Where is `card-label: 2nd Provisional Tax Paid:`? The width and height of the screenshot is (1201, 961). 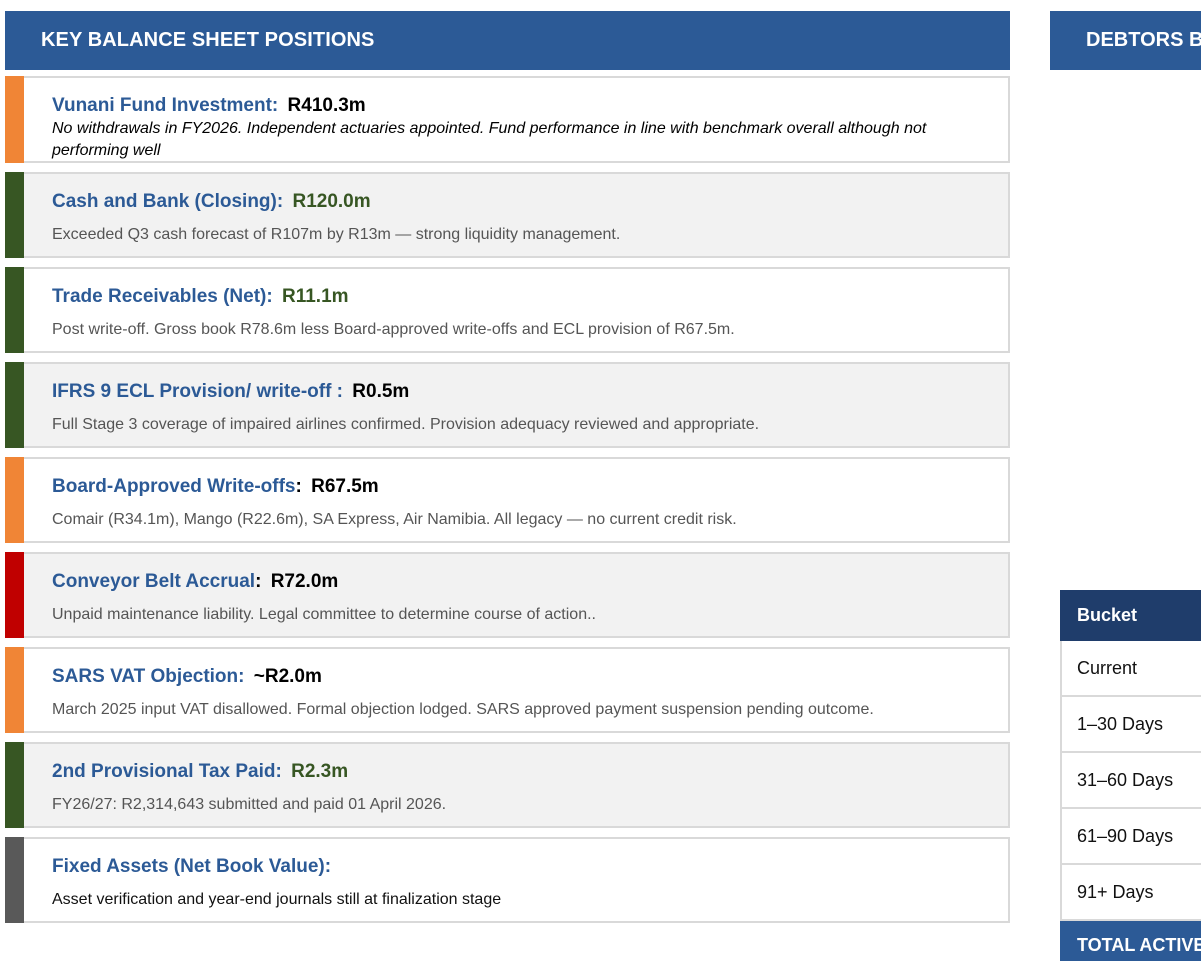
card-label: 2nd Provisional Tax Paid: is located at coordinates (167, 771).